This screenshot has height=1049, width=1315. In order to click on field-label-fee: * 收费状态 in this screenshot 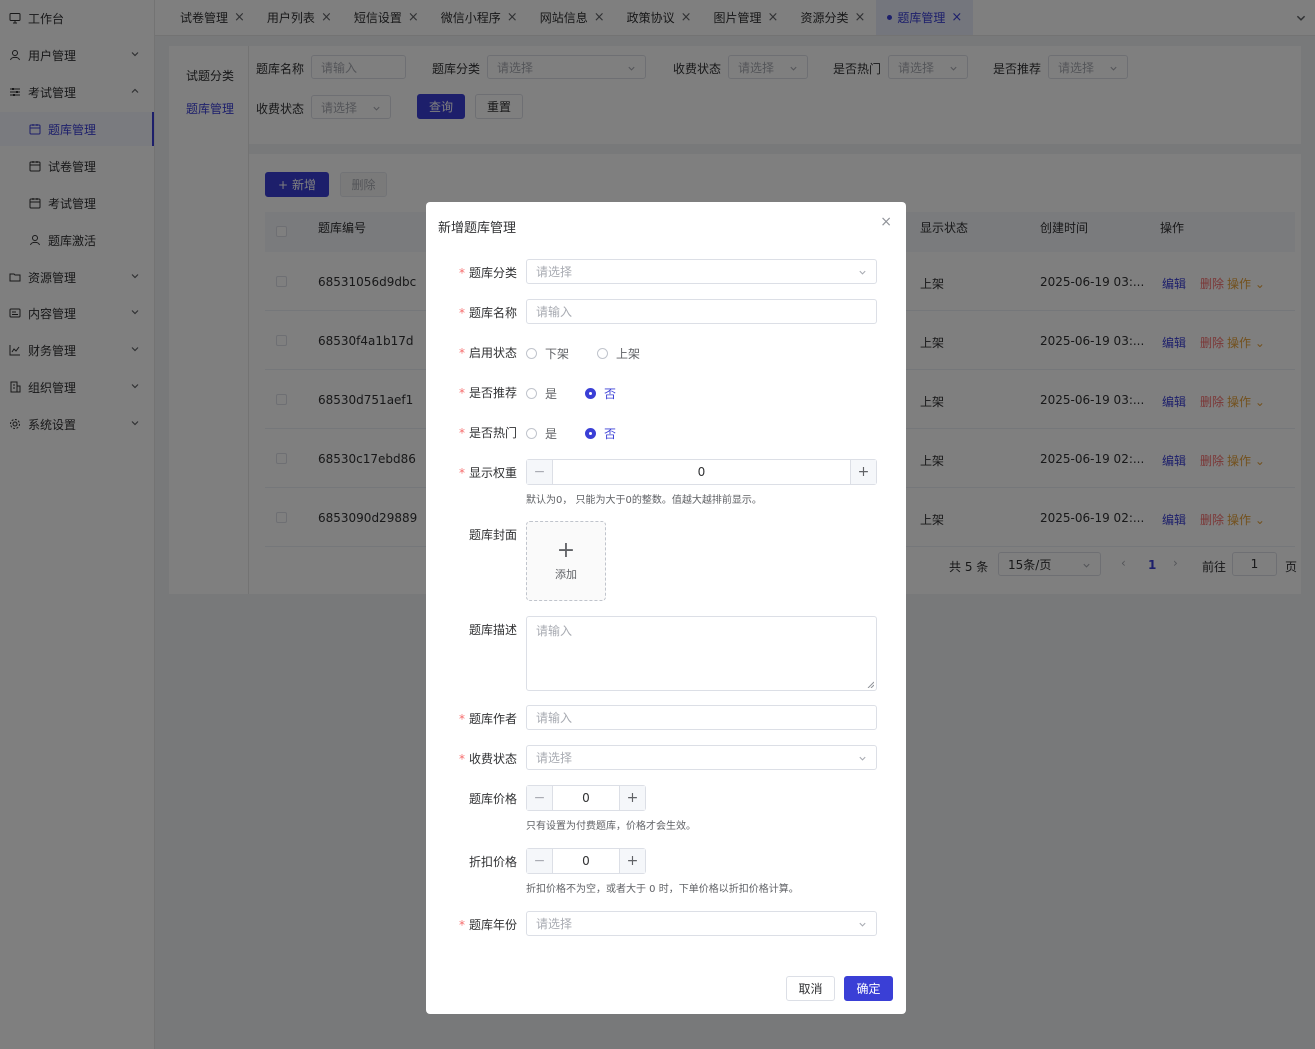, I will do `click(471, 758)`.